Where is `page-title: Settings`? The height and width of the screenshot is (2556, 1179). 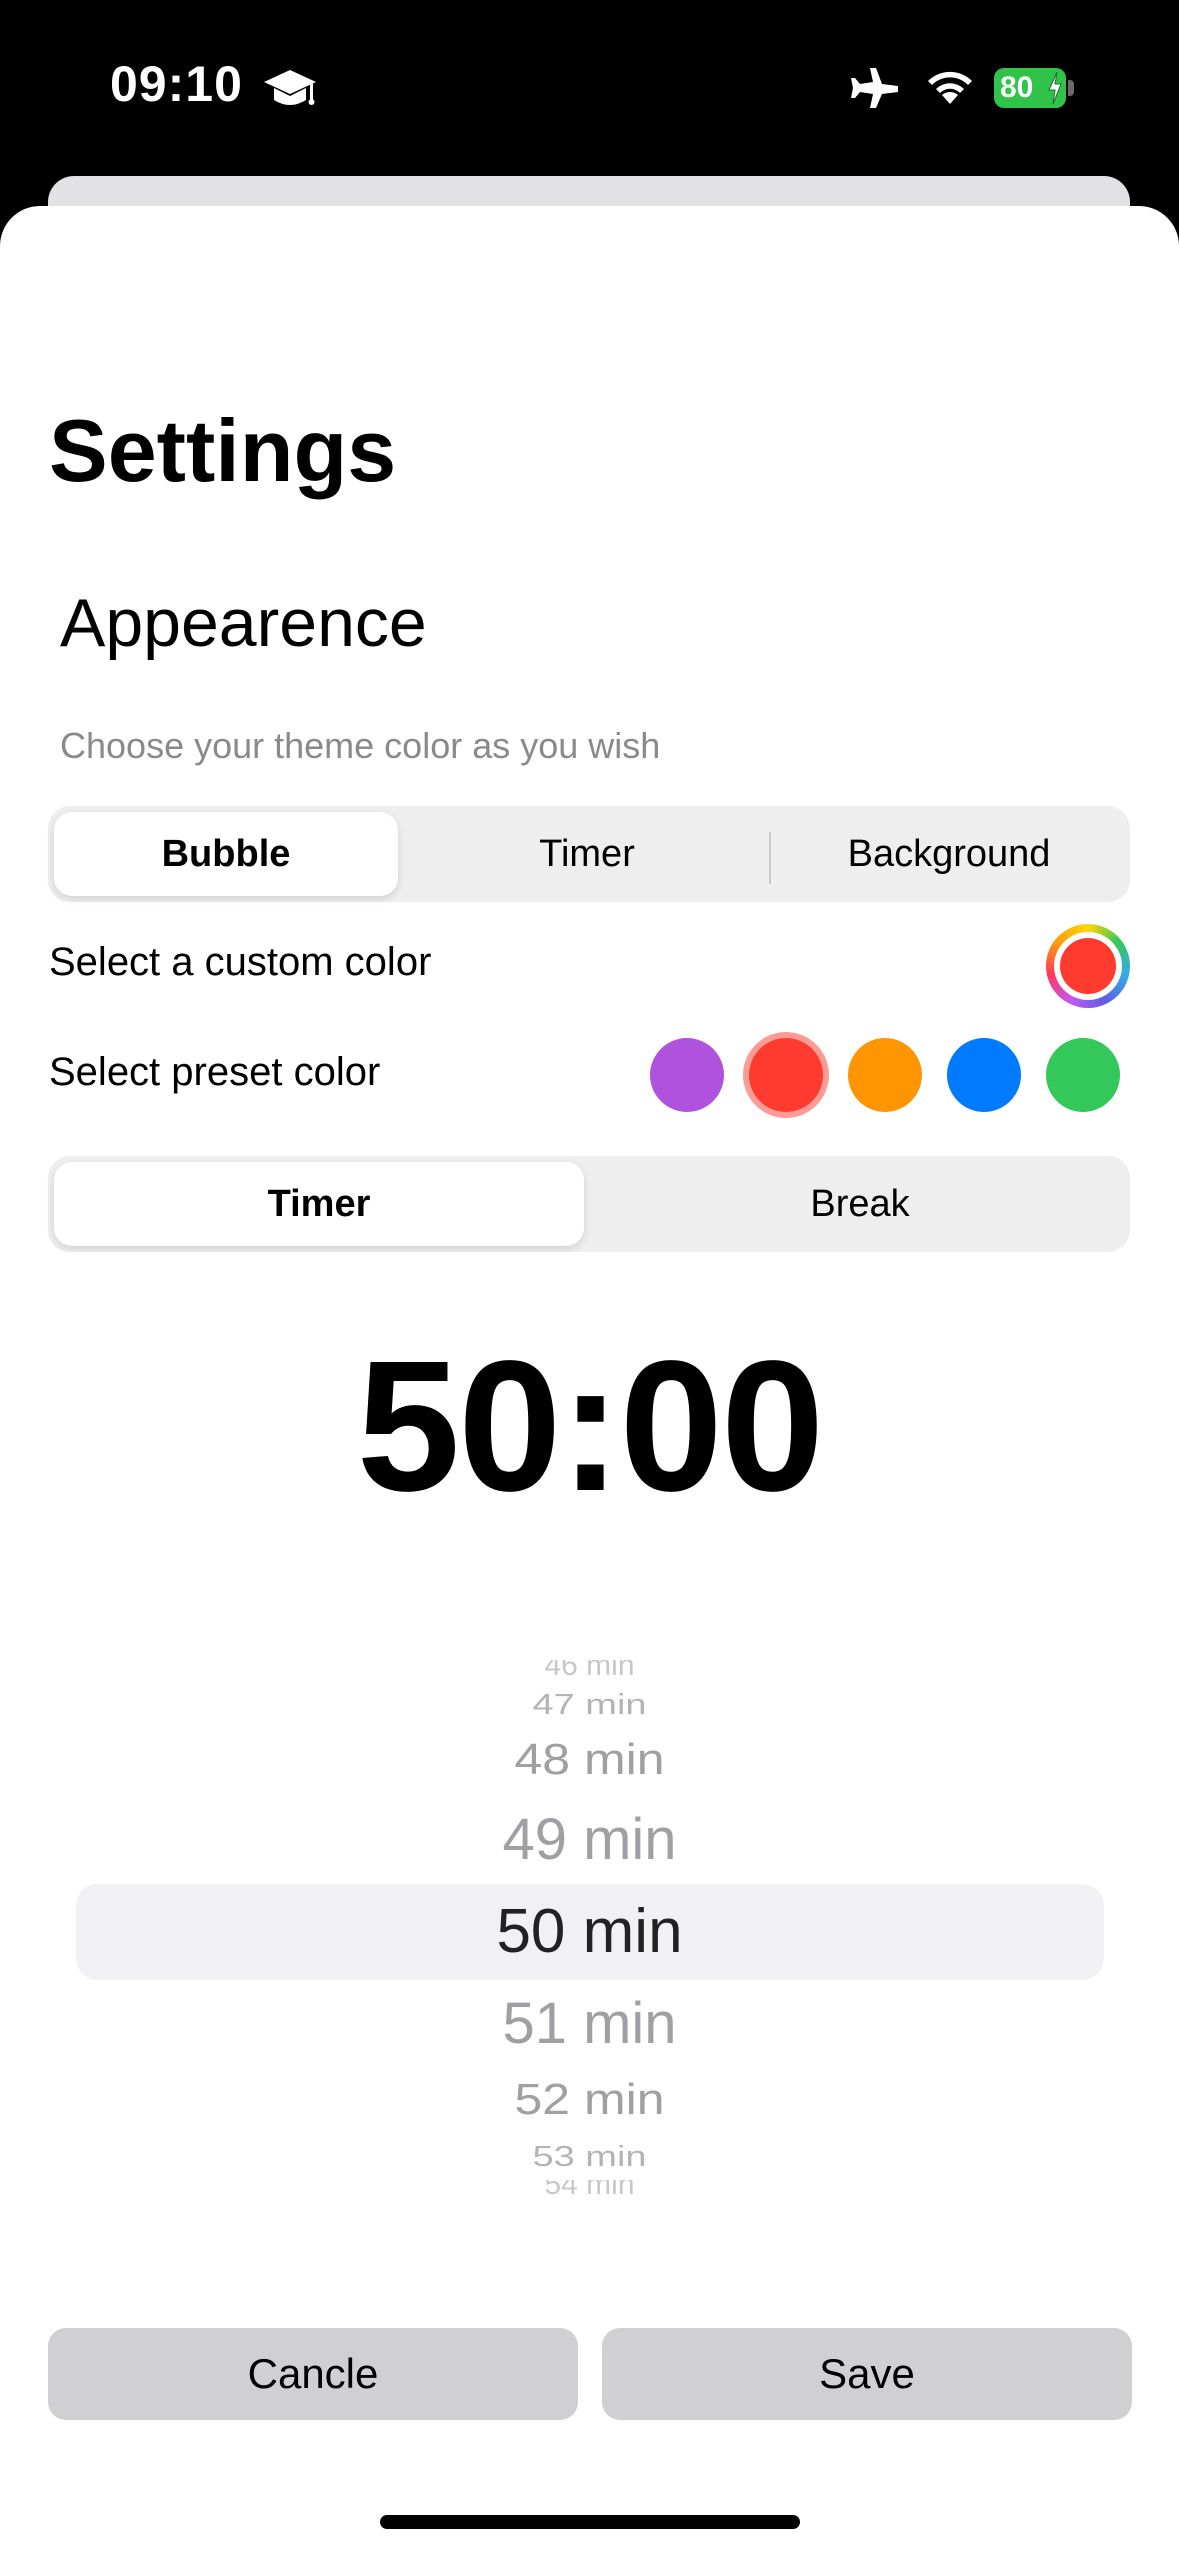
page-title: Settings is located at coordinates (223, 450).